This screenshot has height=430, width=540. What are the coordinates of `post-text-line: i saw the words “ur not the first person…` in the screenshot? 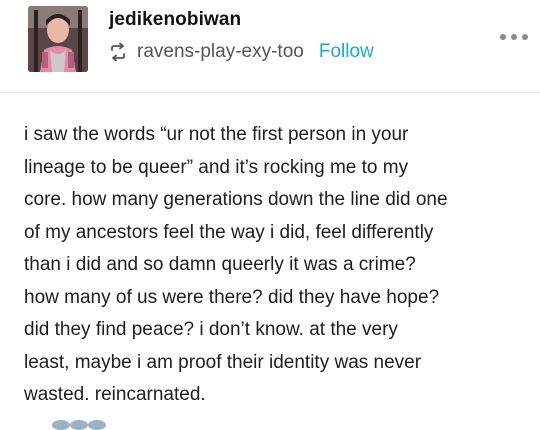 It's located at (216, 134).